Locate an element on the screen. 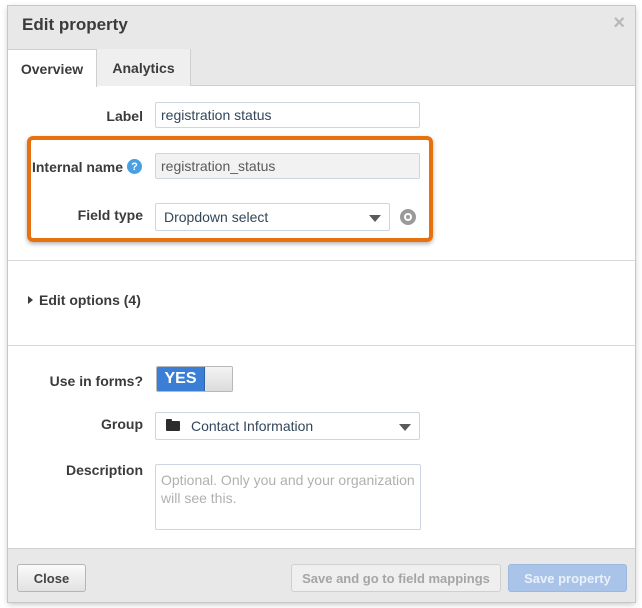 This screenshot has width=642, height=608. dialog-header: Edit property × is located at coordinates (321, 25).